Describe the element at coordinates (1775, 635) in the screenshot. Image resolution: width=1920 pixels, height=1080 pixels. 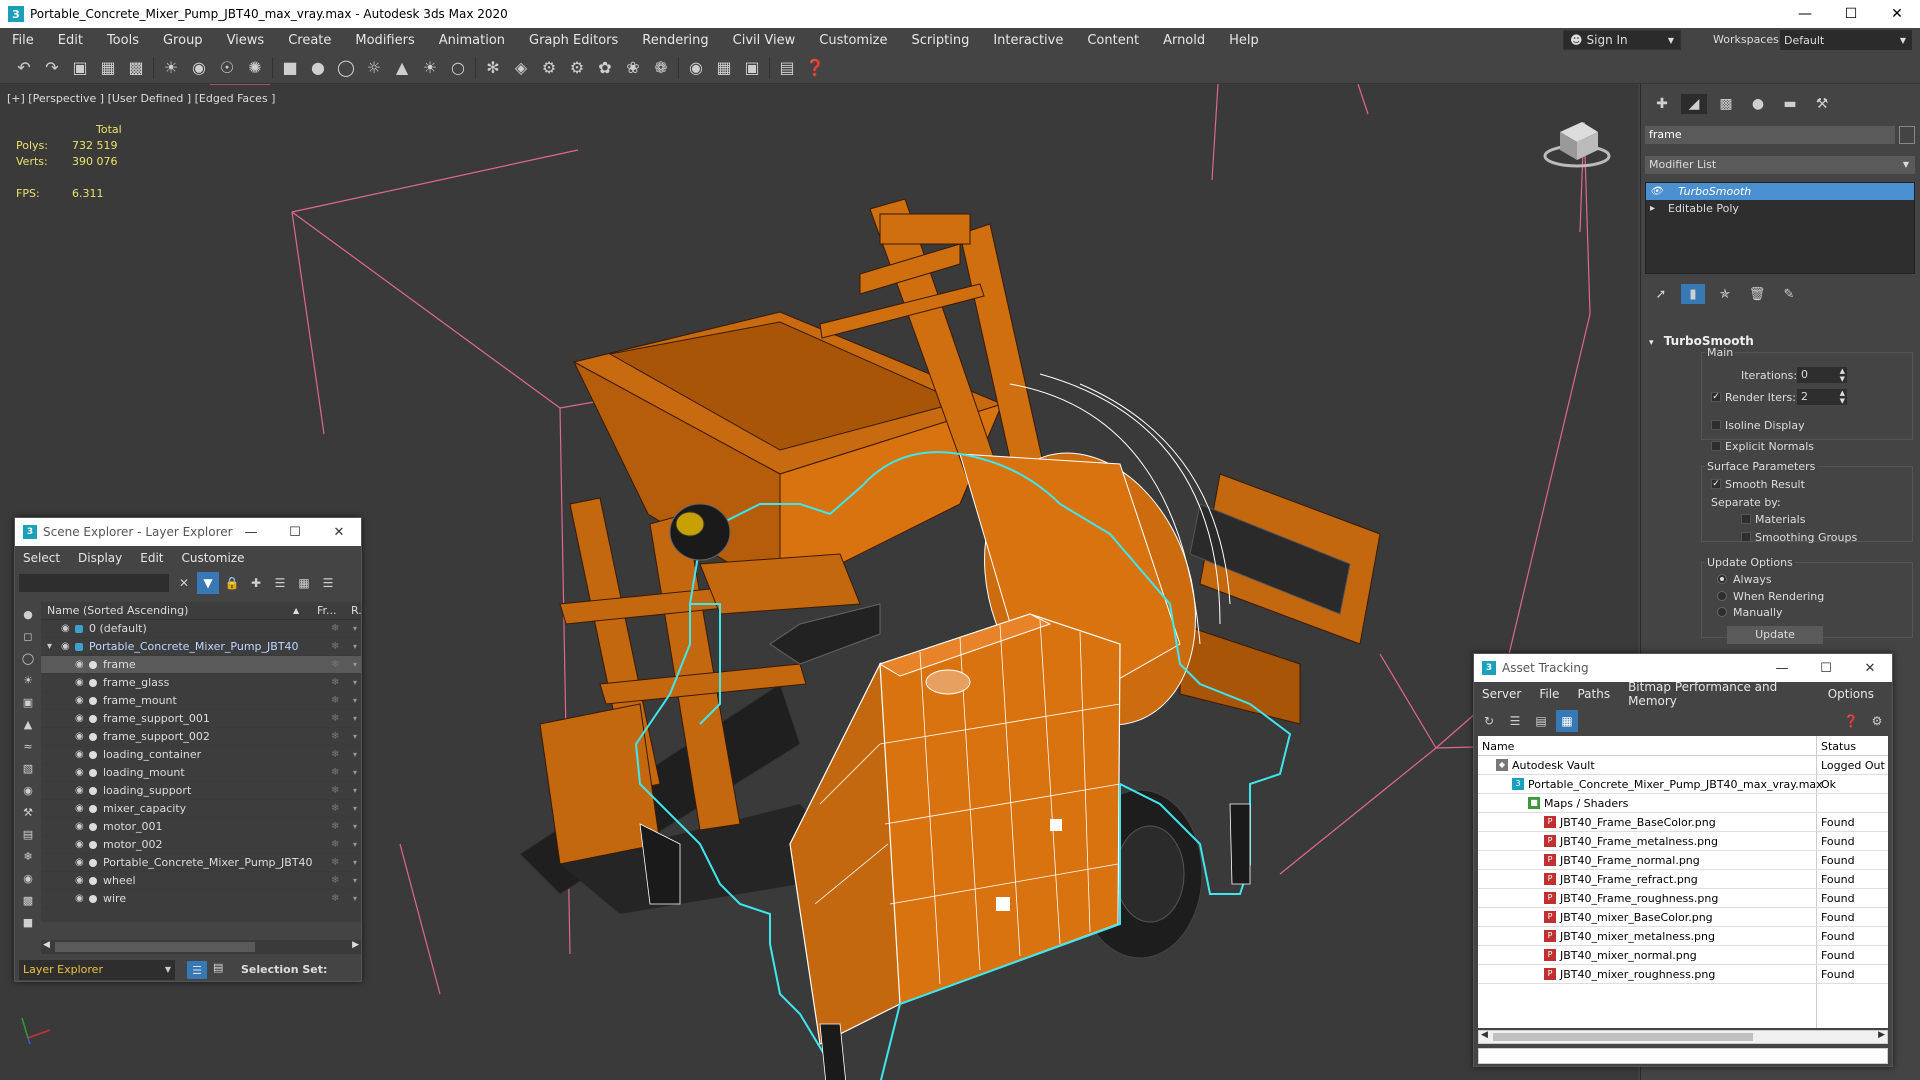
I see `update-button: Update` at that location.